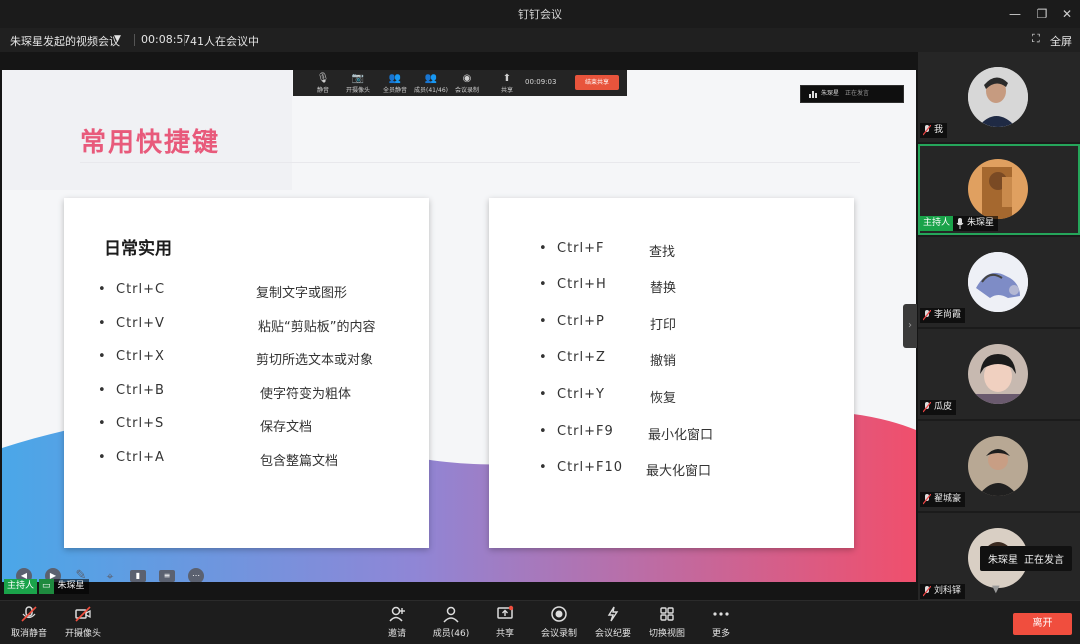 The height and width of the screenshot is (644, 1080). Describe the element at coordinates (140, 423) in the screenshot. I see `shortcut-key: Ctrl+S` at that location.